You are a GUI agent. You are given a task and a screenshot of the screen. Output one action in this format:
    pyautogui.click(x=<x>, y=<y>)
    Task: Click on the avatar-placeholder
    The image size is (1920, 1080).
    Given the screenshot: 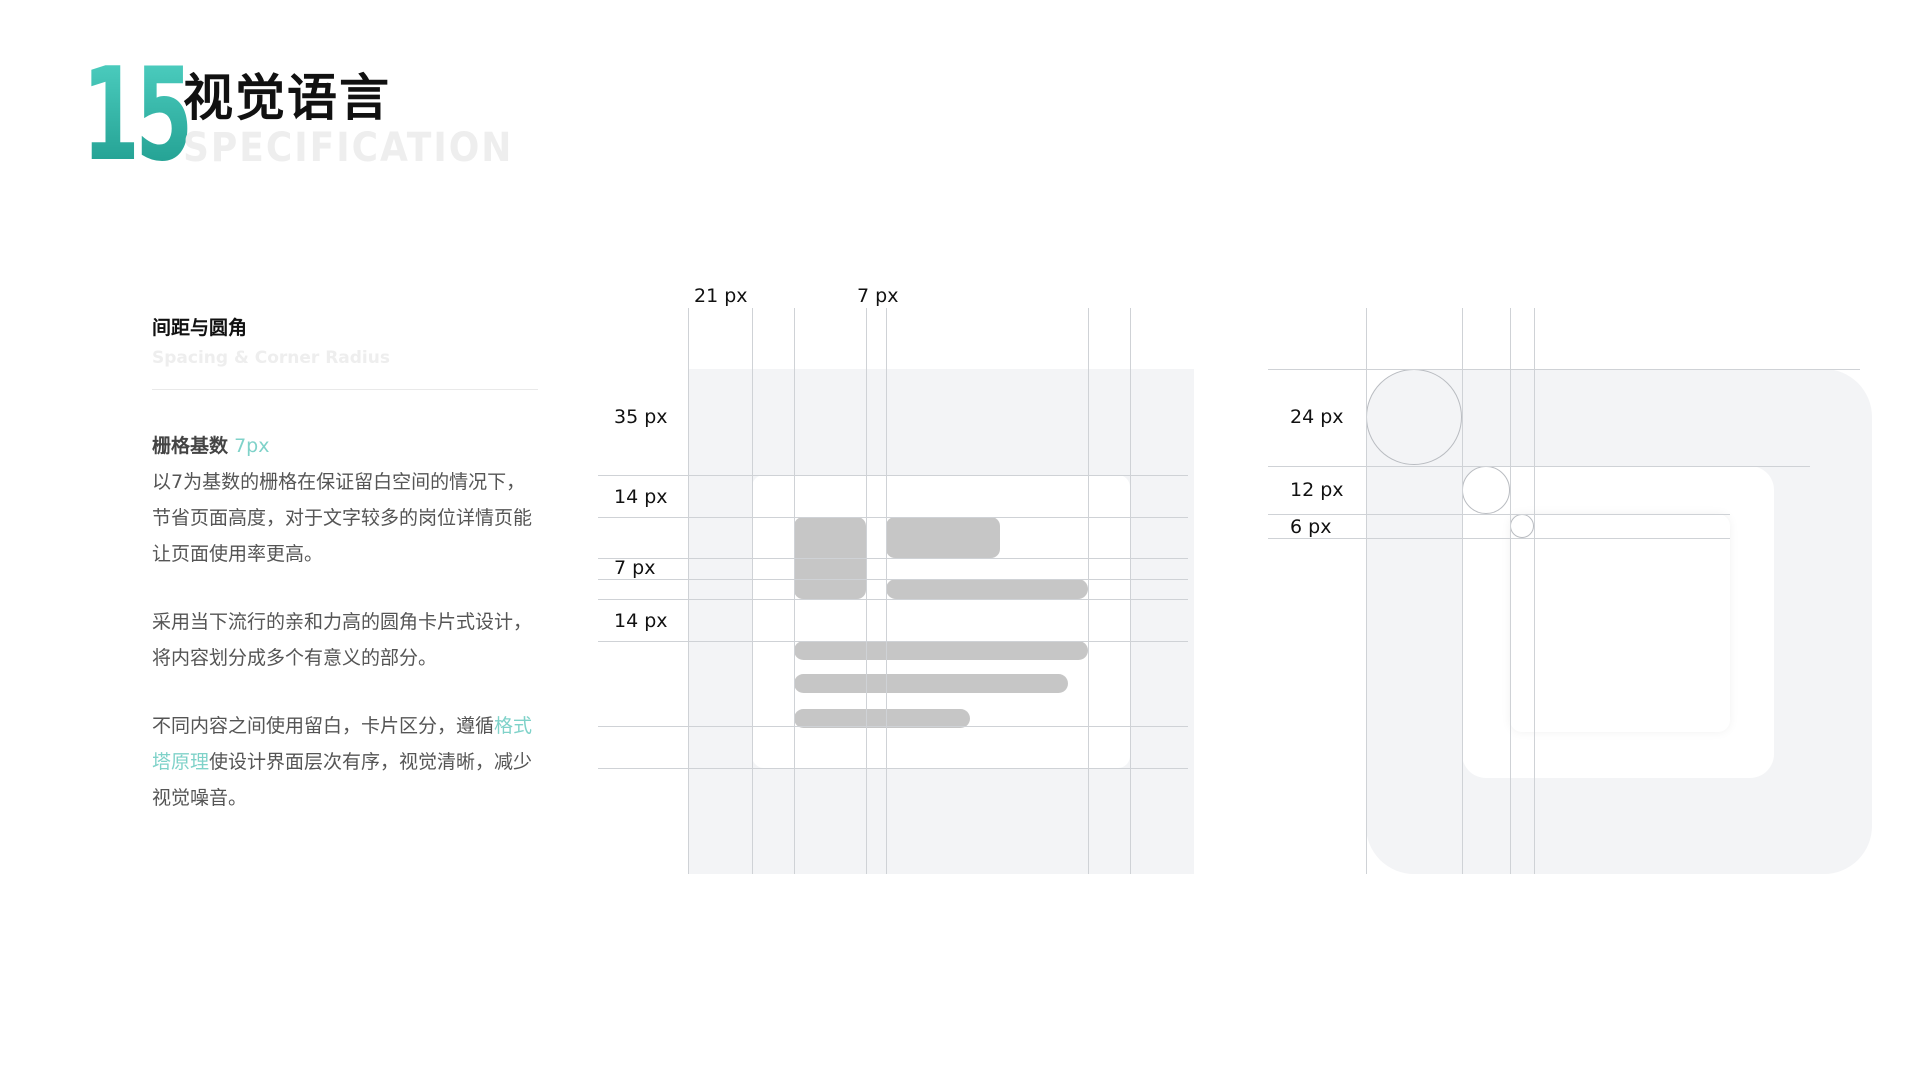 What is the action you would take?
    pyautogui.click(x=830, y=558)
    